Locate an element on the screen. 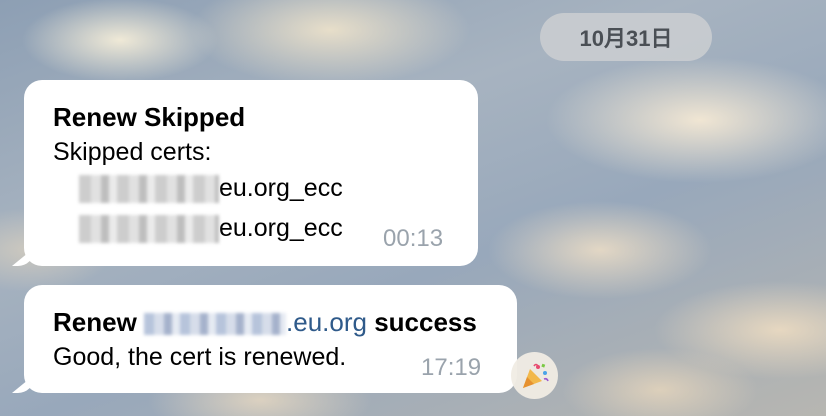 This screenshot has width=826, height=416. reaction-button is located at coordinates (534, 375).